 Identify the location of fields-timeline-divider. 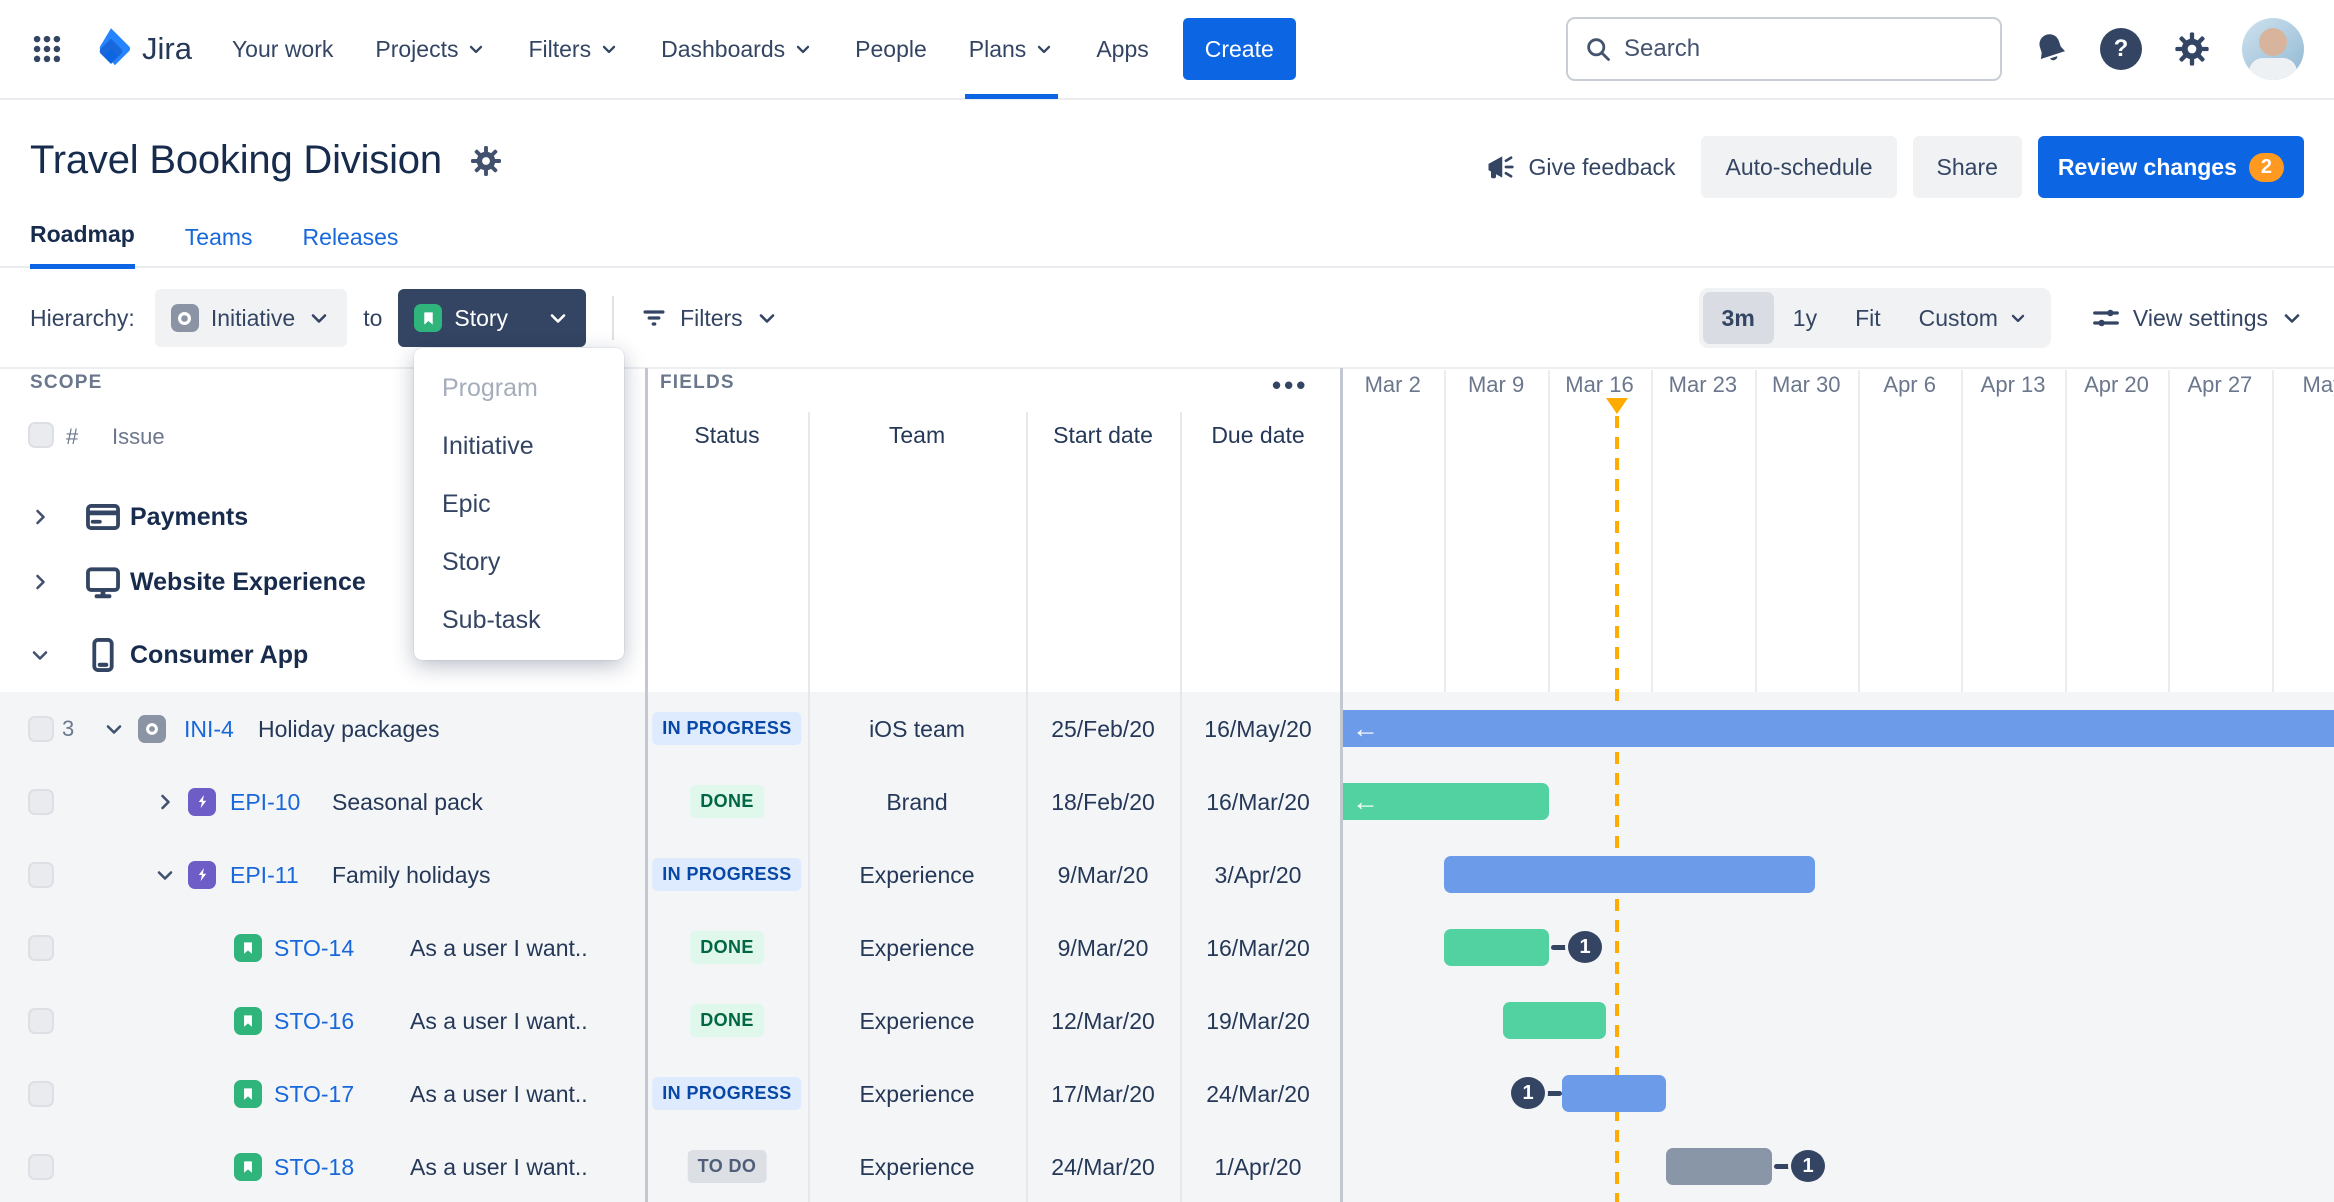
(1341, 785).